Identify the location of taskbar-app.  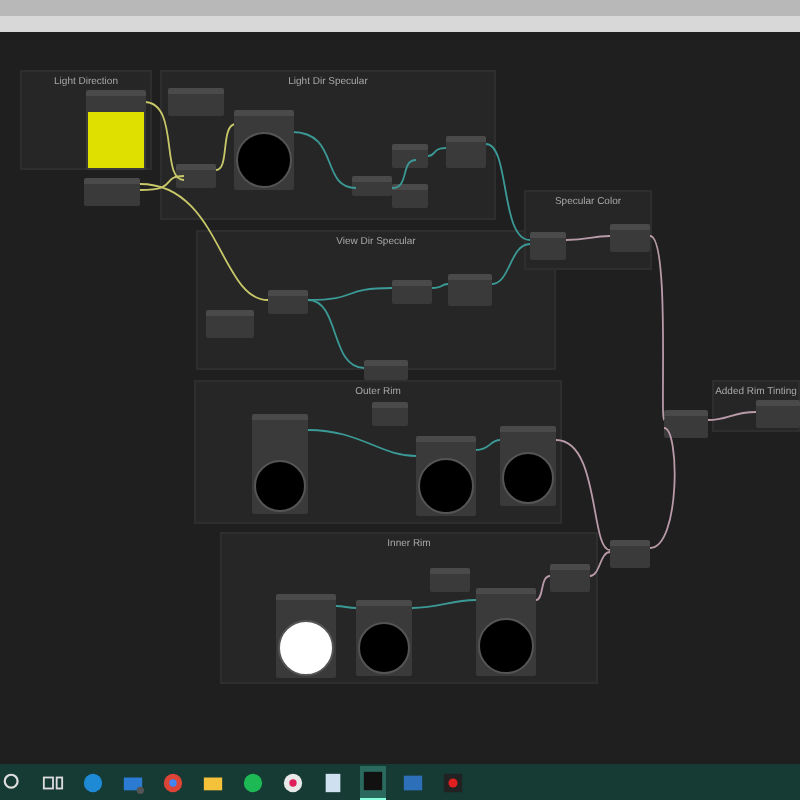
(373, 782).